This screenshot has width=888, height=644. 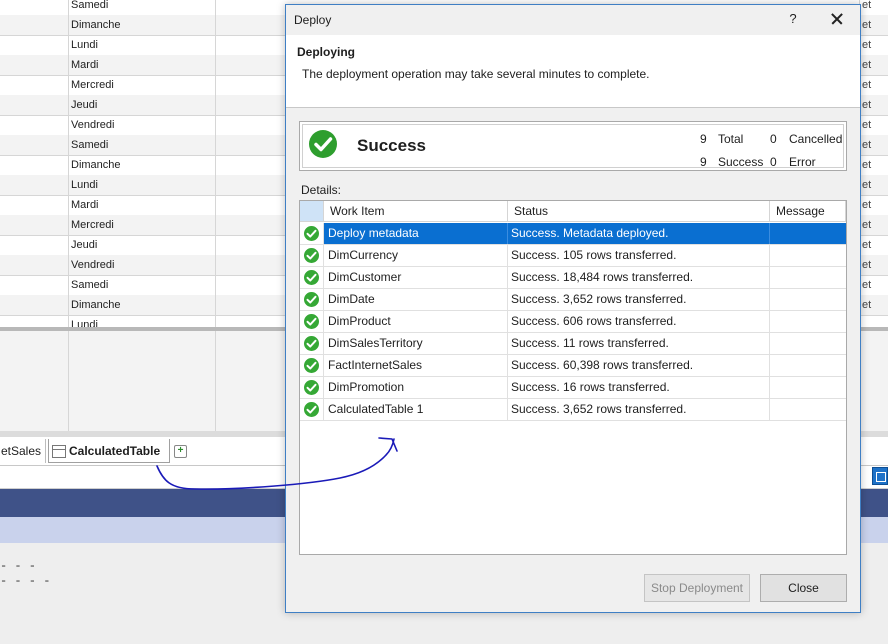 What do you see at coordinates (391, 145) in the screenshot?
I see `summary-status: Success` at bounding box center [391, 145].